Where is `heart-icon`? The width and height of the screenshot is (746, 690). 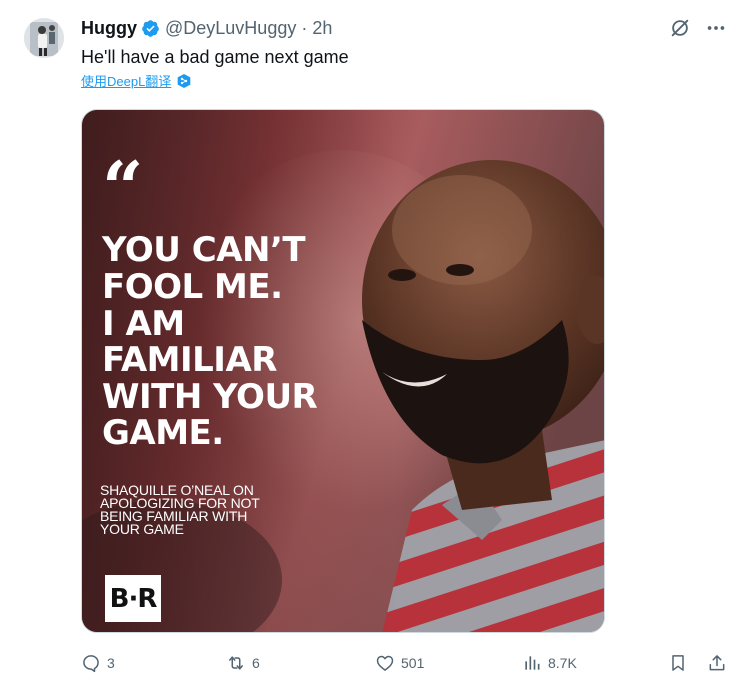 heart-icon is located at coordinates (385, 663).